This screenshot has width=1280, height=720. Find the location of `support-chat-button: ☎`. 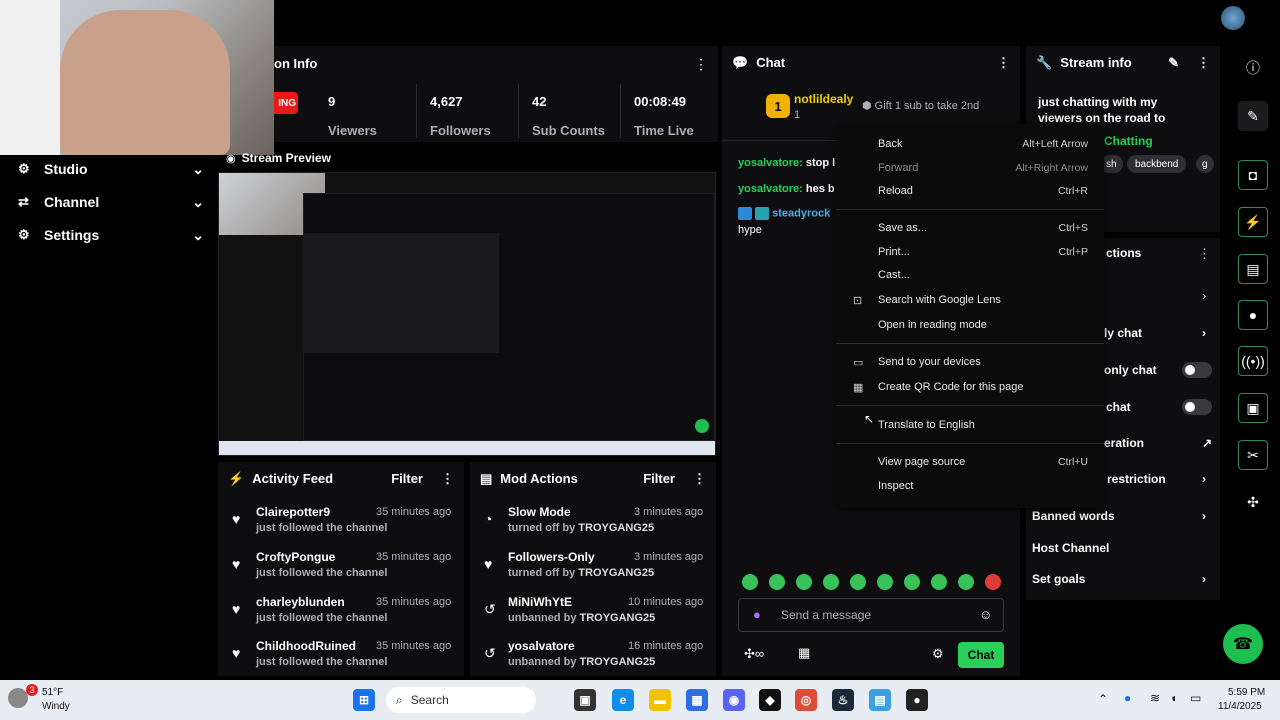

support-chat-button: ☎ is located at coordinates (1243, 644).